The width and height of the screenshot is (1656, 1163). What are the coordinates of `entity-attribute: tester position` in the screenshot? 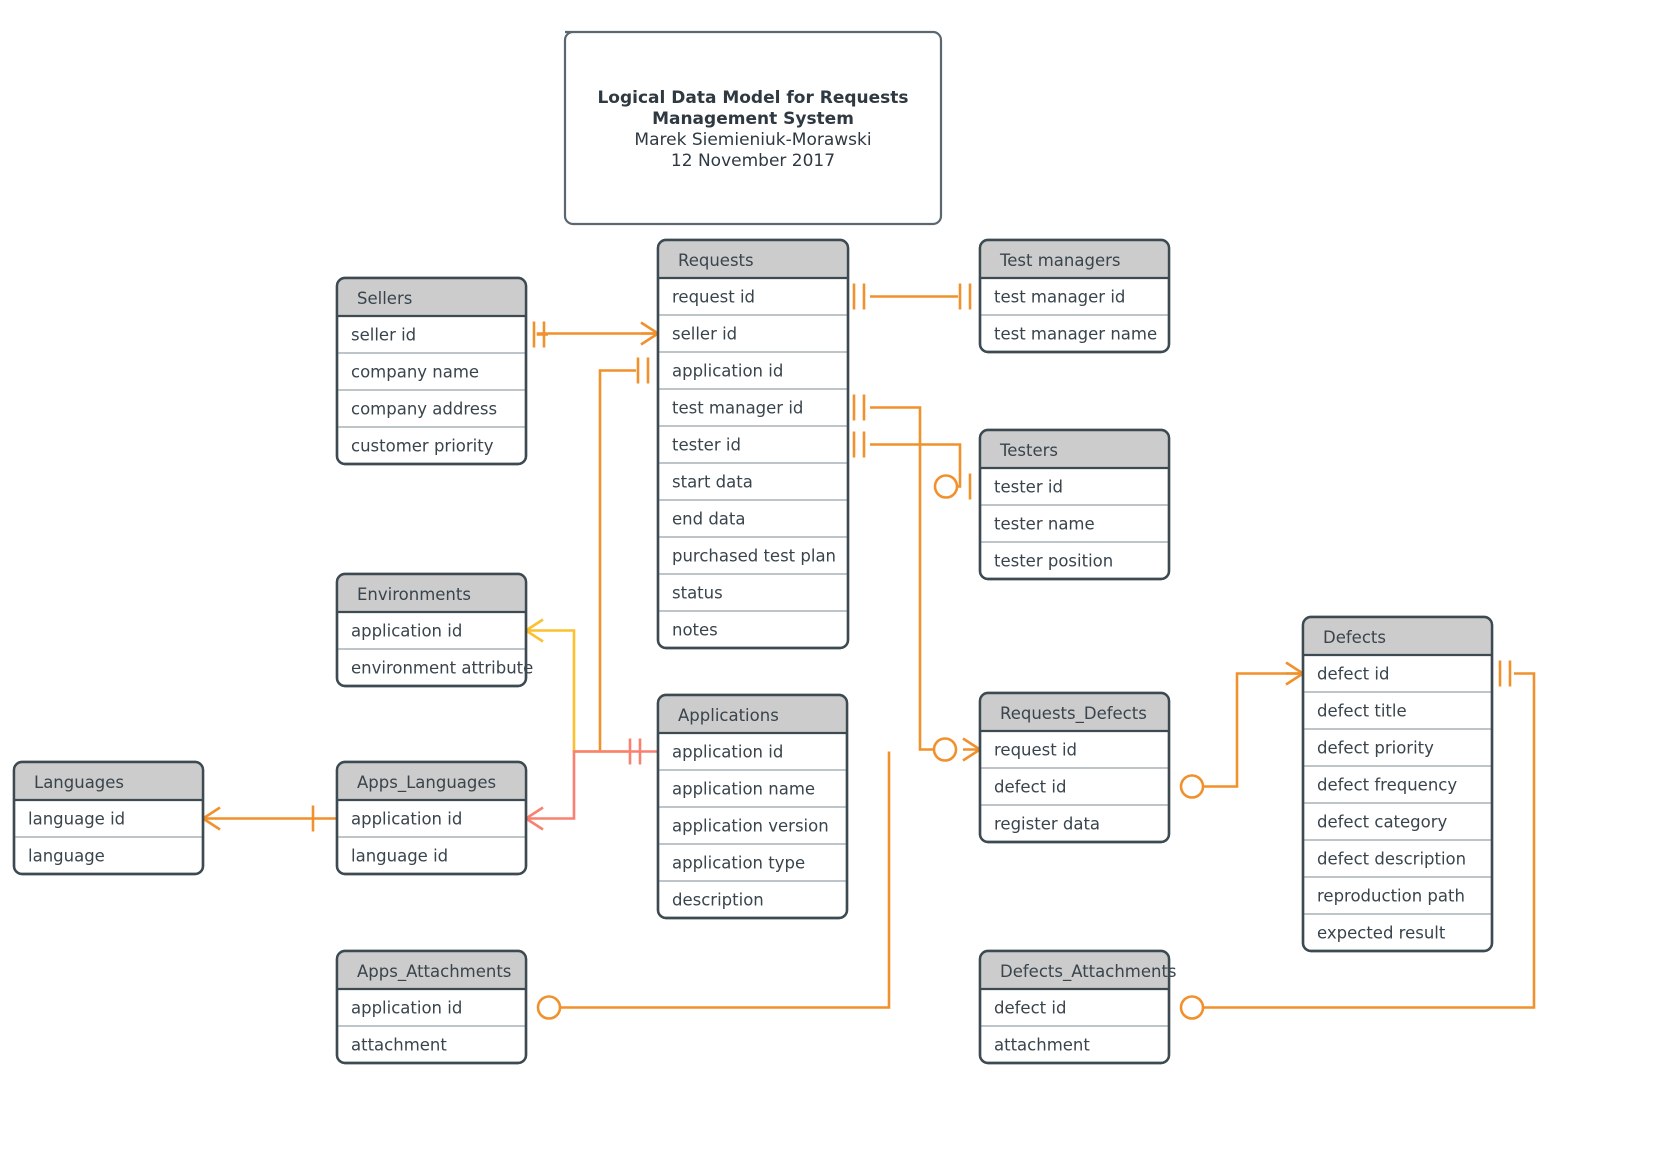 It's located at (1053, 561).